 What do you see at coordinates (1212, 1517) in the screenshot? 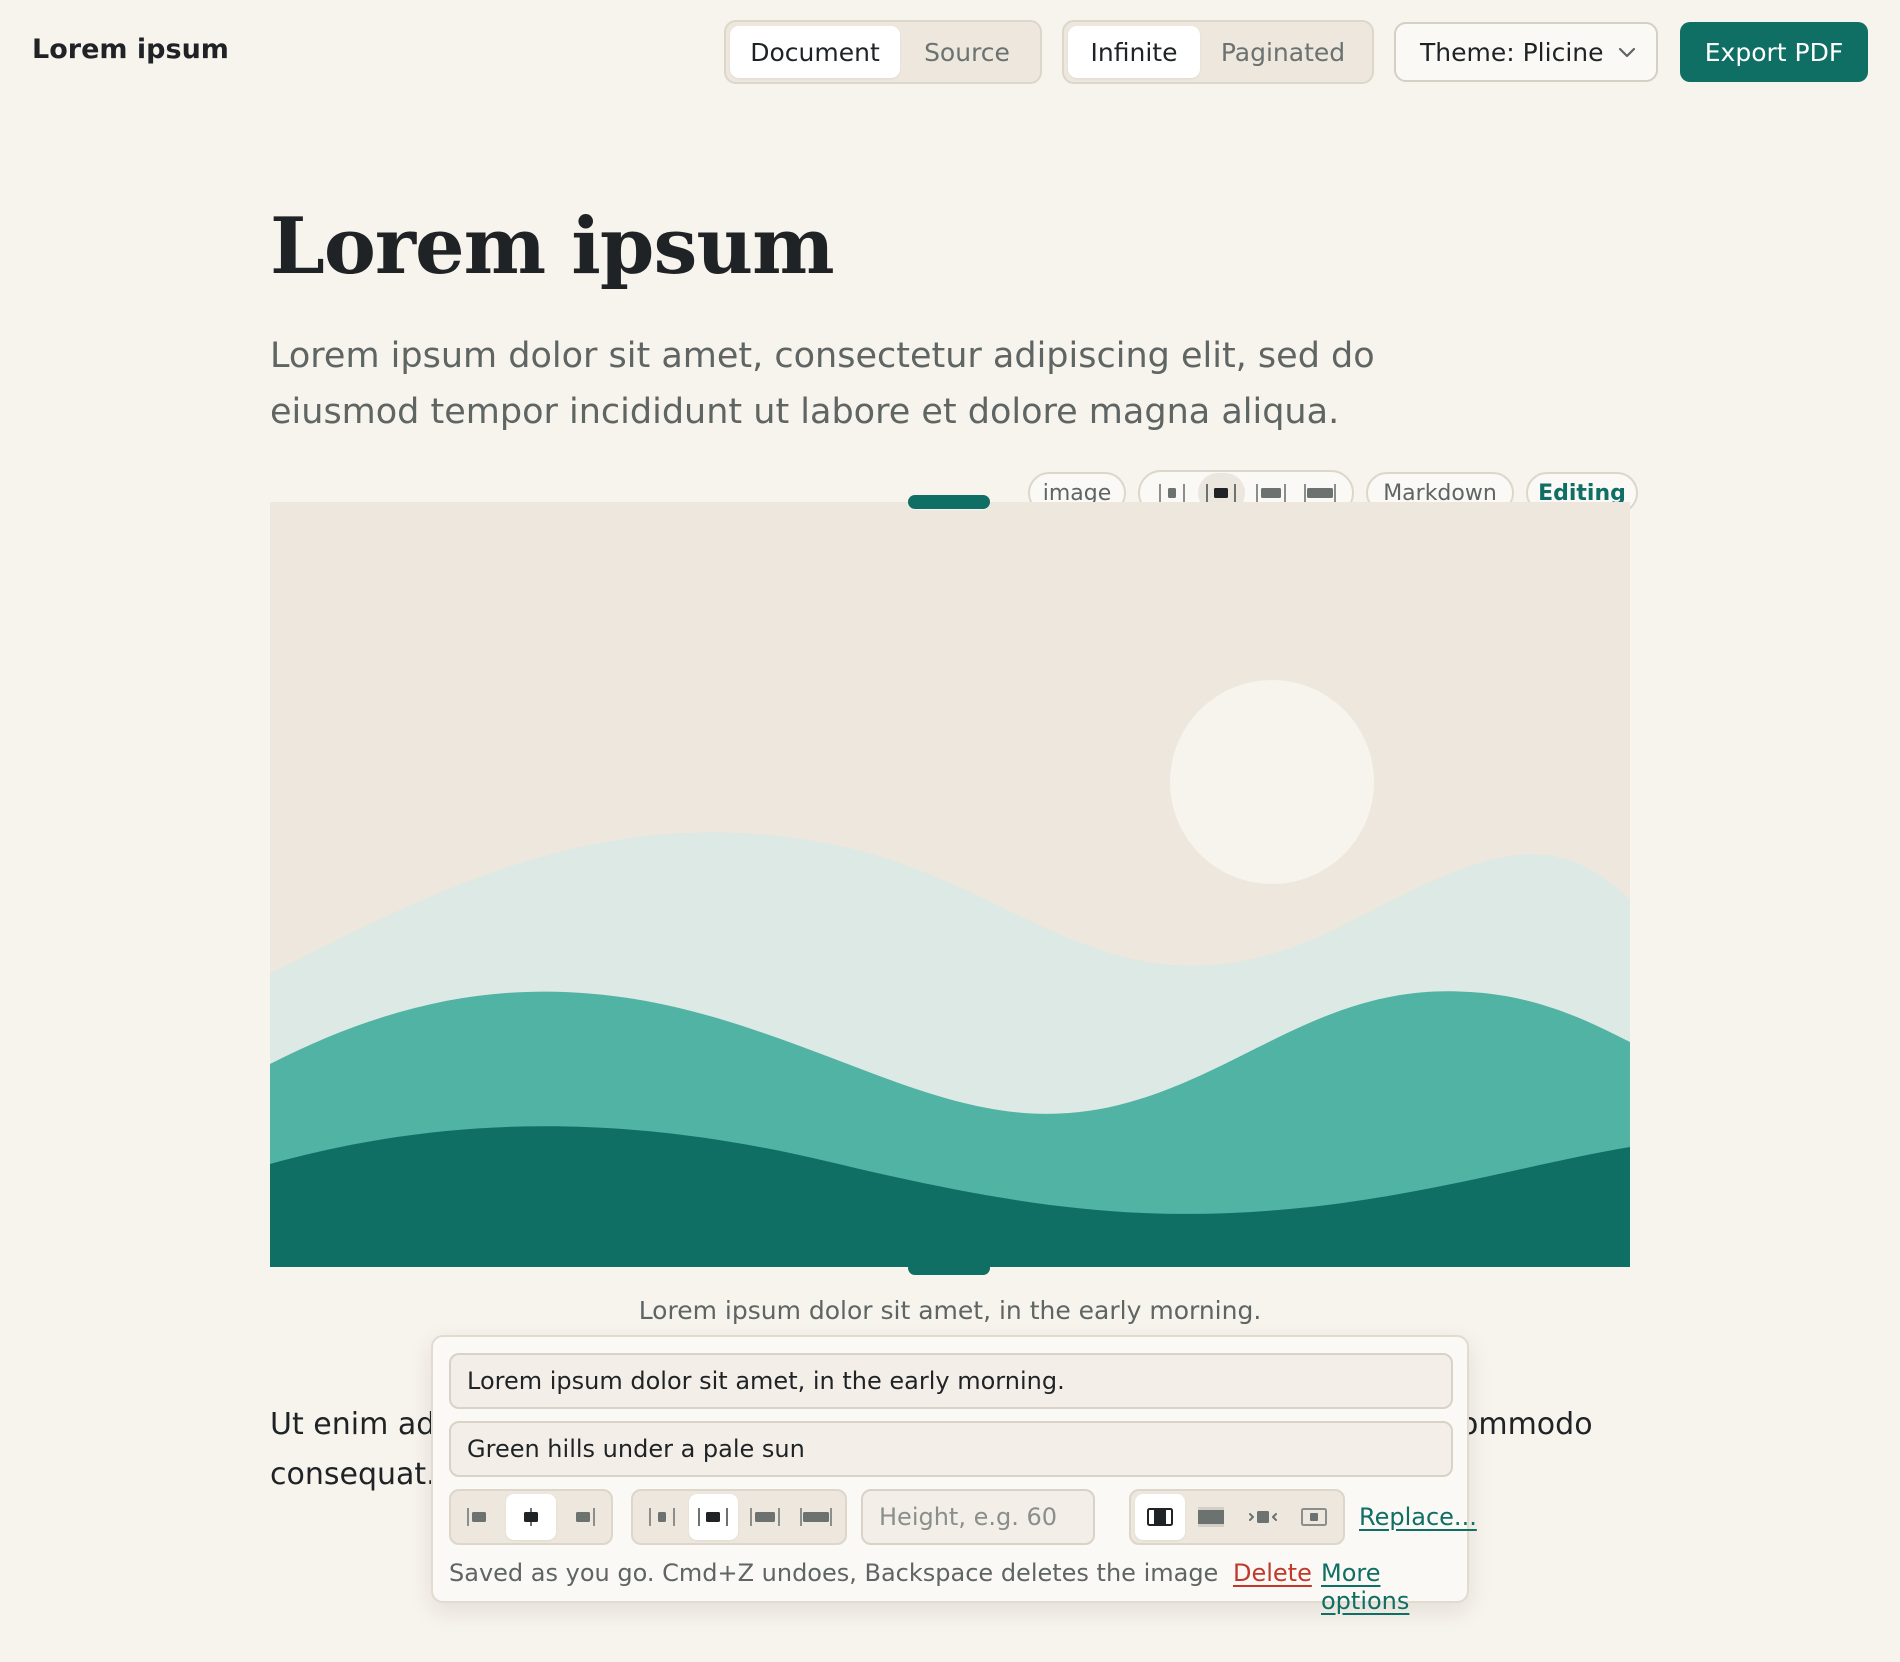
I see `fit-cover-icon` at bounding box center [1212, 1517].